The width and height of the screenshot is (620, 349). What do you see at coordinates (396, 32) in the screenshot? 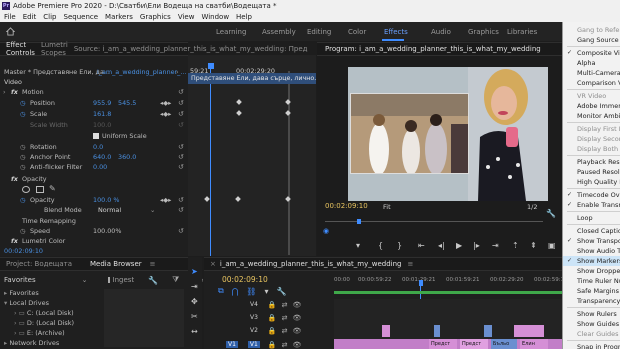
I see `workspace-effects: Effects` at bounding box center [396, 32].